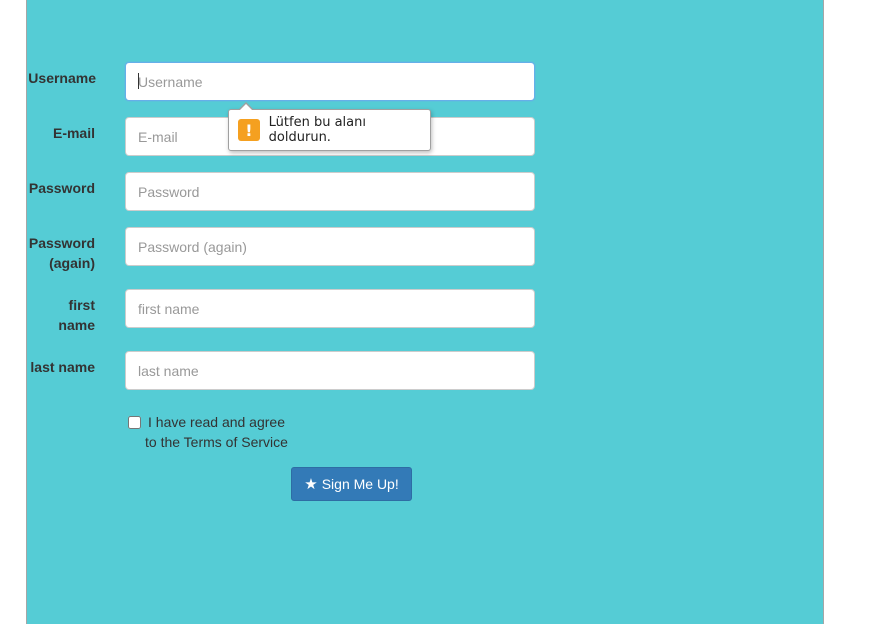  I want to click on validation-message: Lütfen bu alanı doldurun., so click(317, 130).